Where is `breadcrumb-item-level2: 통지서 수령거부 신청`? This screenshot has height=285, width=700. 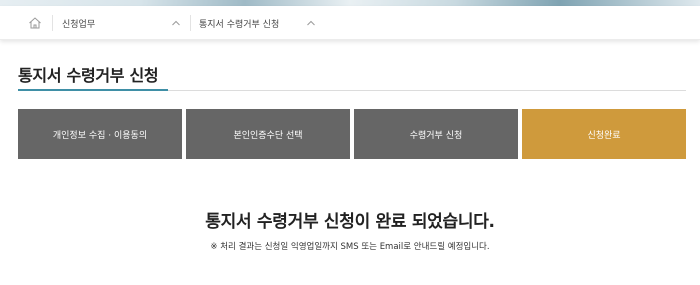
breadcrumb-item-level2: 통지서 수령거부 신청 is located at coordinates (261, 23).